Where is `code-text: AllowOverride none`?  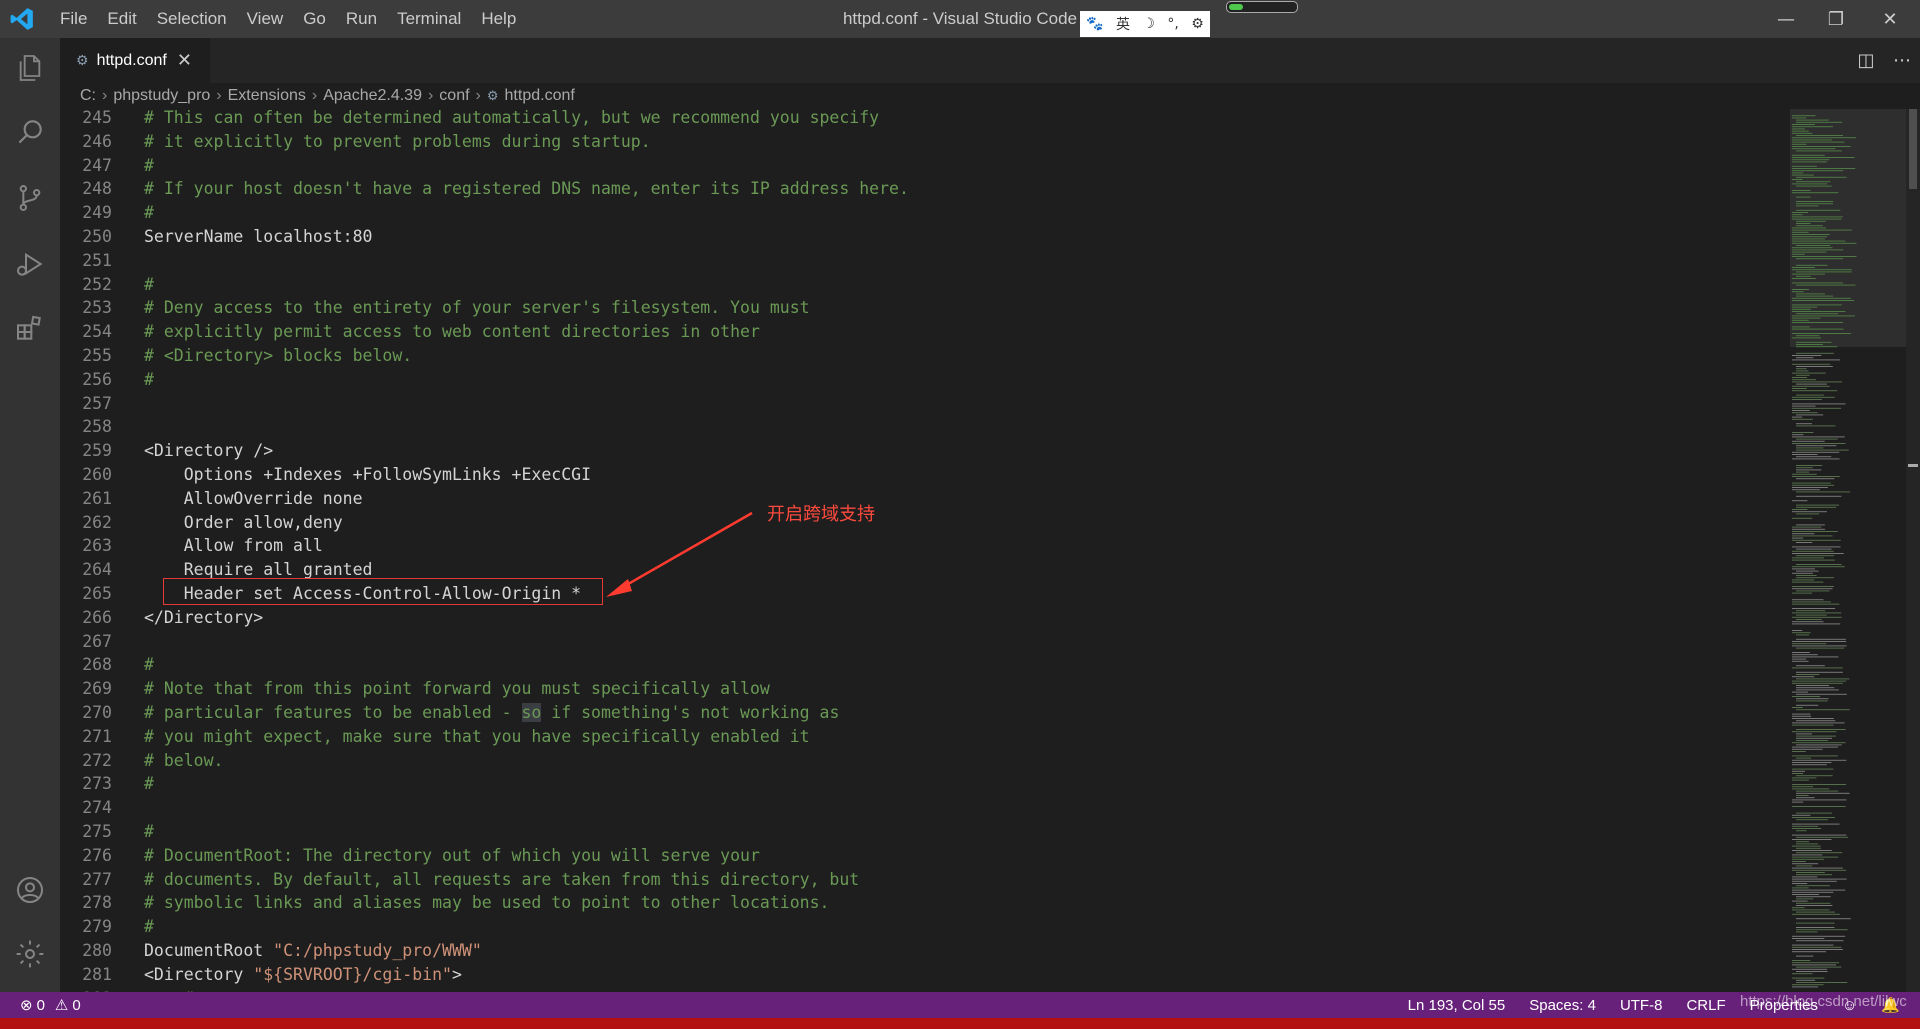 code-text: AllowOverride none is located at coordinates (253, 499).